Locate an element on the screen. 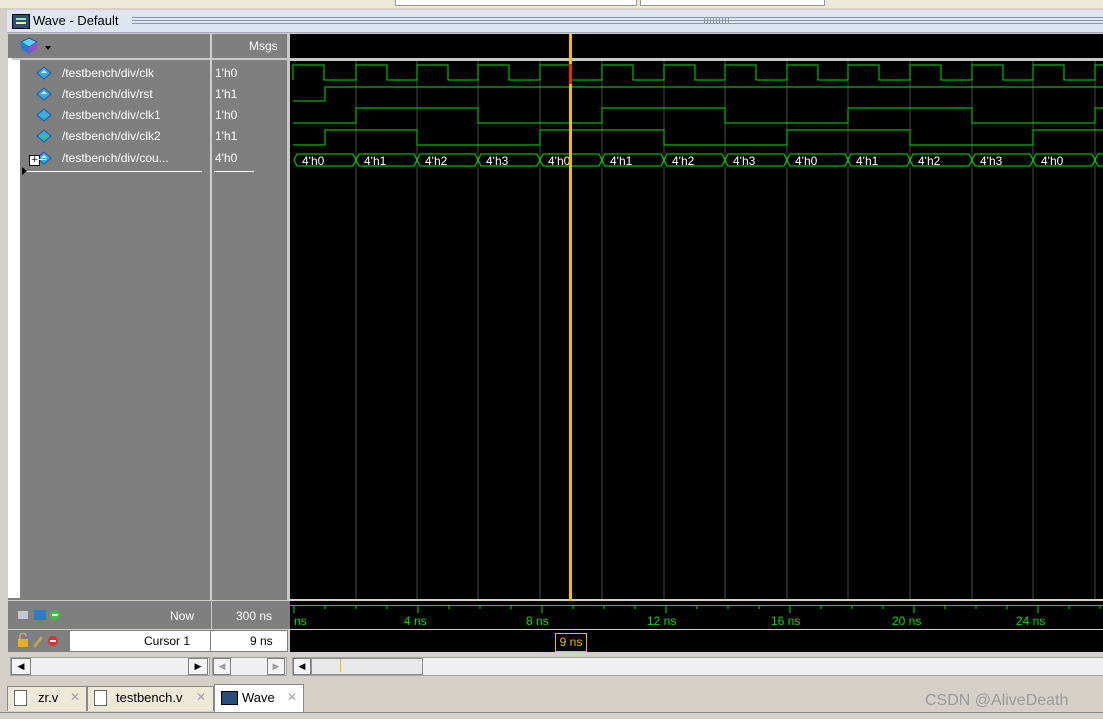 The height and width of the screenshot is (719, 1103). tab-testbench-v: testbench.v ✕ is located at coordinates (150, 698).